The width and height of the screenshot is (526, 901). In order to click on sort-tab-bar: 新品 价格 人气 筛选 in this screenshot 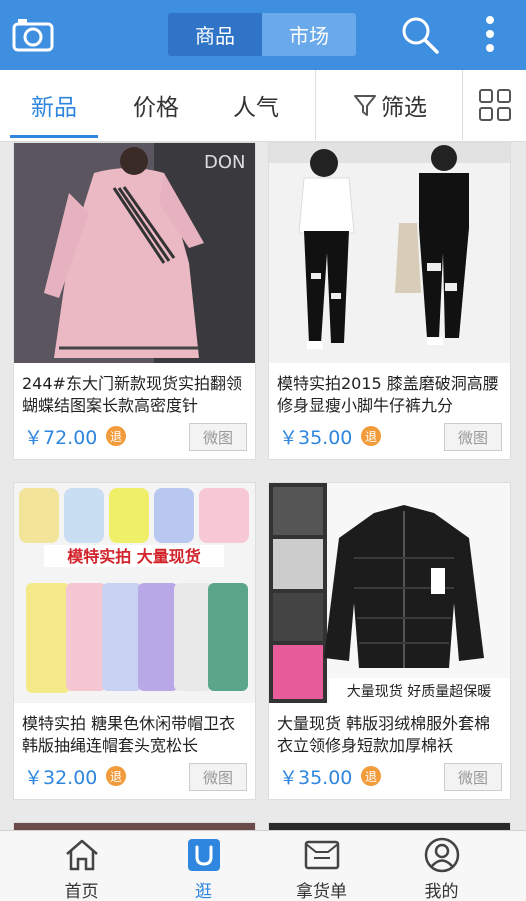, I will do `click(263, 106)`.